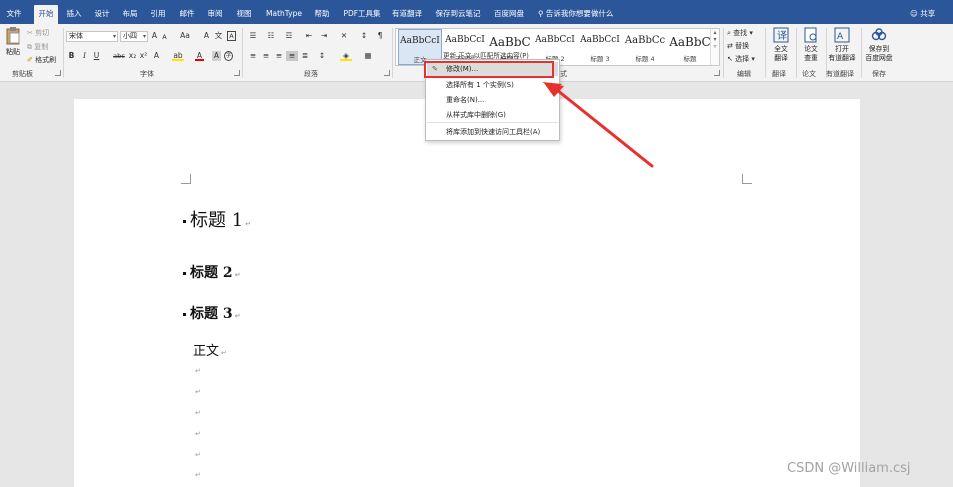  What do you see at coordinates (63, 53) in the screenshot?
I see `separator` at bounding box center [63, 53].